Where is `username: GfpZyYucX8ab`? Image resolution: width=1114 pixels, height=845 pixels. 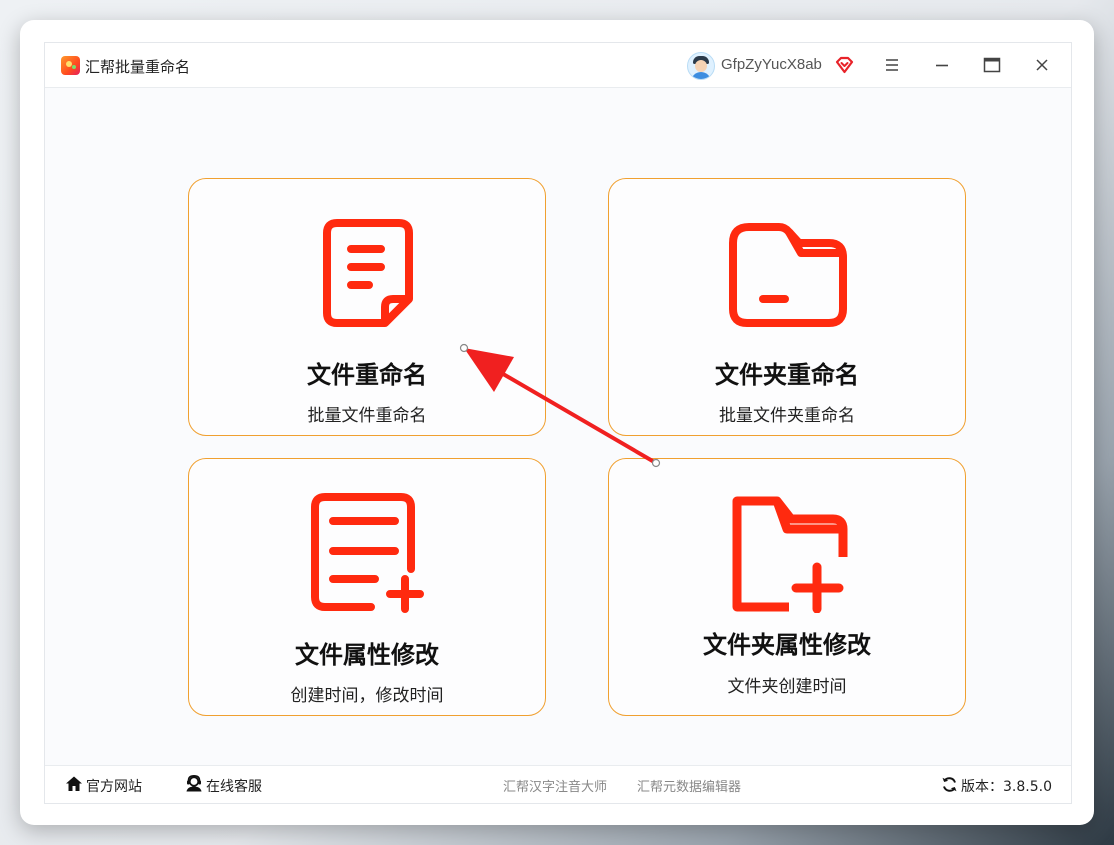 username: GfpZyYucX8ab is located at coordinates (771, 64).